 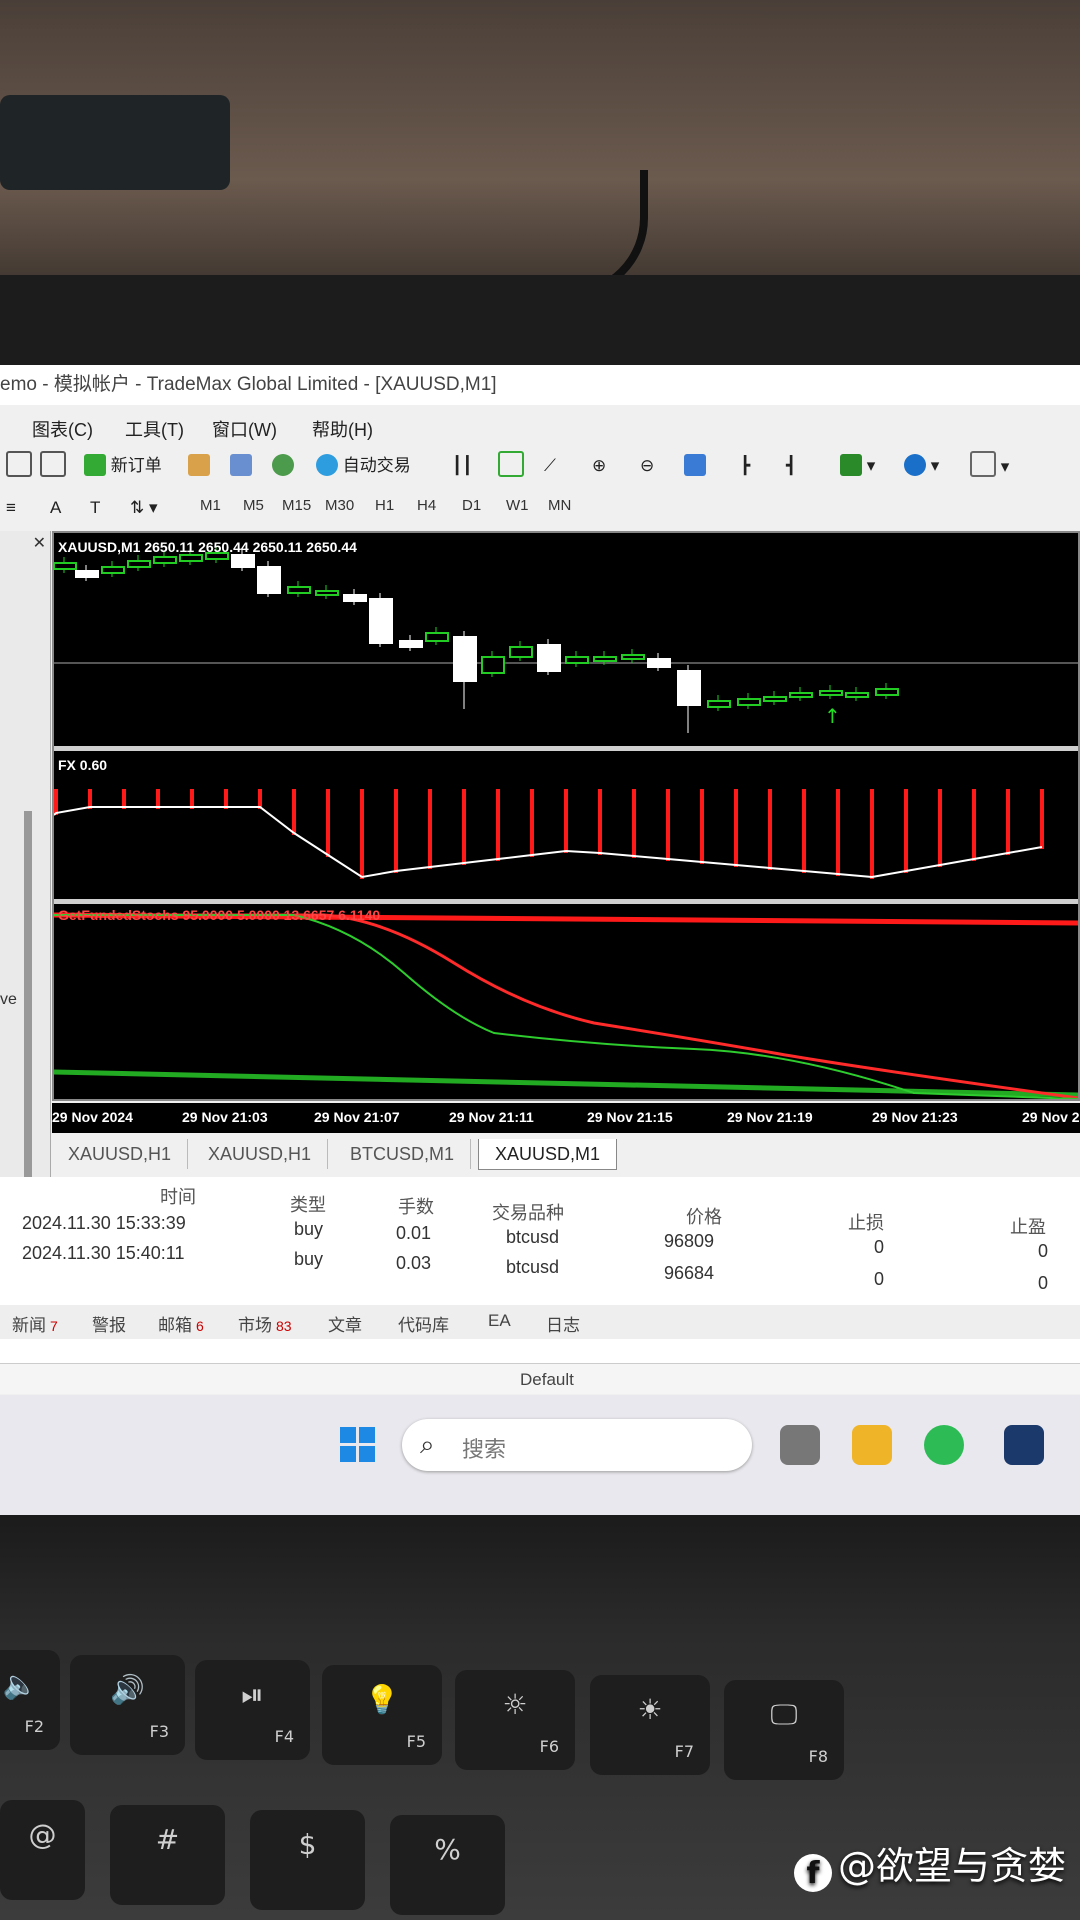 What do you see at coordinates (462, 466) in the screenshot?
I see `bar-chart-icon: ┃┃` at bounding box center [462, 466].